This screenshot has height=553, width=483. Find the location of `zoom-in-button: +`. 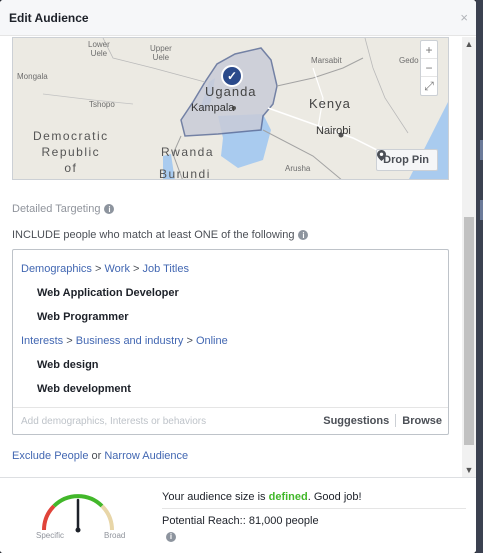

zoom-in-button: + is located at coordinates (429, 50).